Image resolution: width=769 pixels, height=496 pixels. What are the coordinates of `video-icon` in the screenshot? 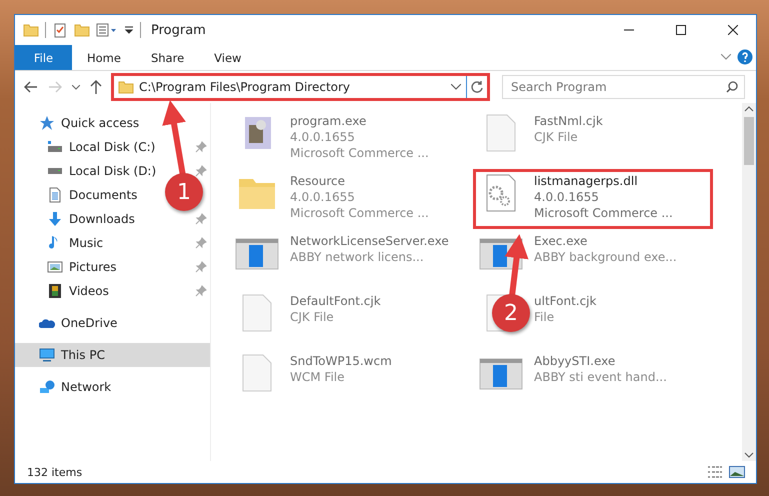 It's located at (55, 291).